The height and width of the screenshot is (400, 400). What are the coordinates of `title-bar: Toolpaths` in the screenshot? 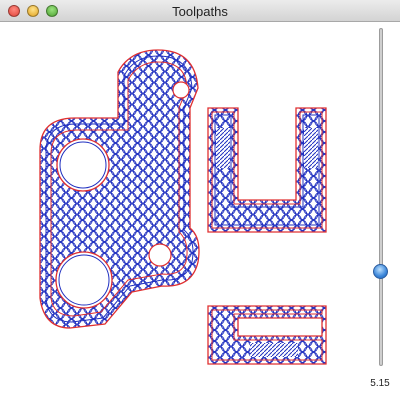 It's located at (200, 11).